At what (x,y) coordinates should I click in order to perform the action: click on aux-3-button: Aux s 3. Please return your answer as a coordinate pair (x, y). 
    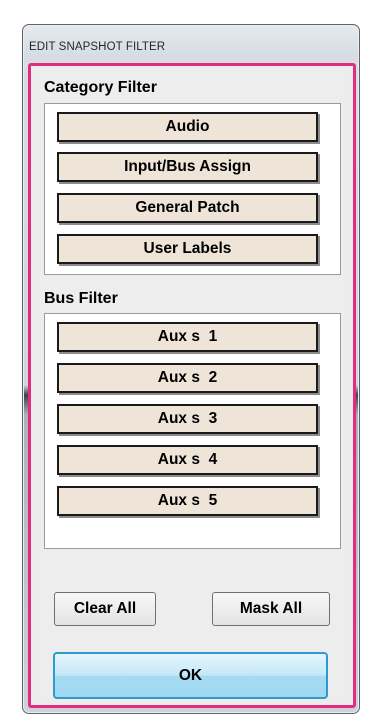
    Looking at the image, I should click on (187, 419).